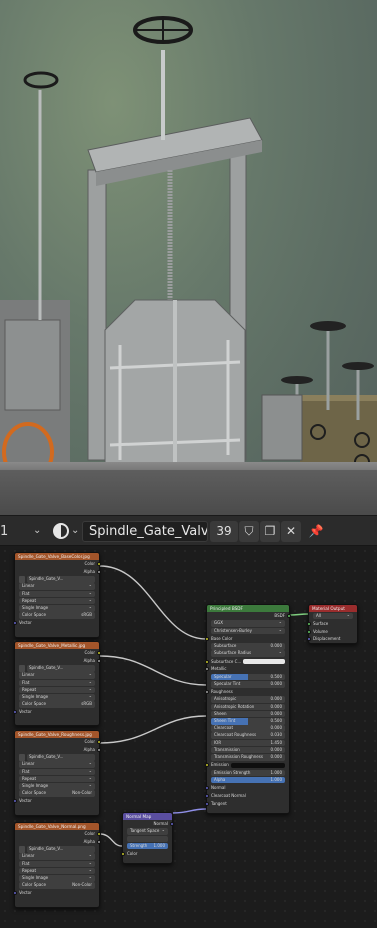  What do you see at coordinates (57, 734) in the screenshot?
I see `node-title: Spindle_Gate_Valve_Roughness.jpg` at bounding box center [57, 734].